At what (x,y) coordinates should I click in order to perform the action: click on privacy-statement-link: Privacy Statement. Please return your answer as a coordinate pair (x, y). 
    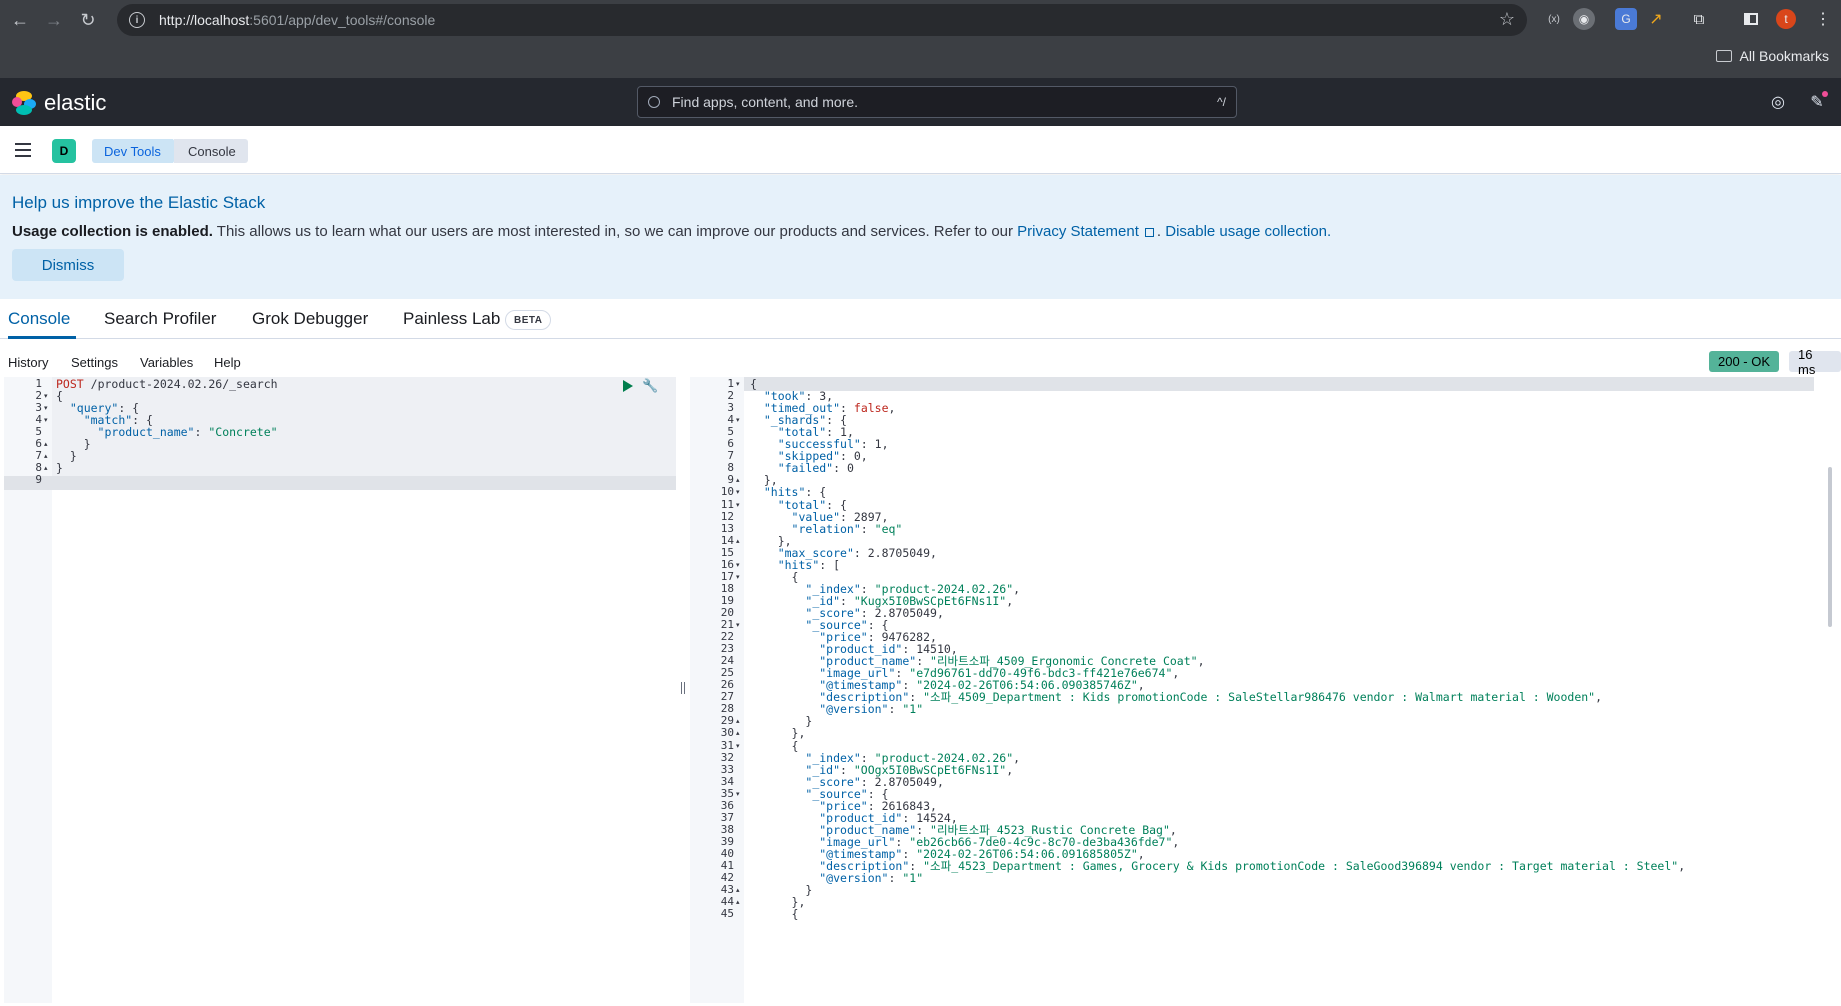
    Looking at the image, I should click on (1078, 231).